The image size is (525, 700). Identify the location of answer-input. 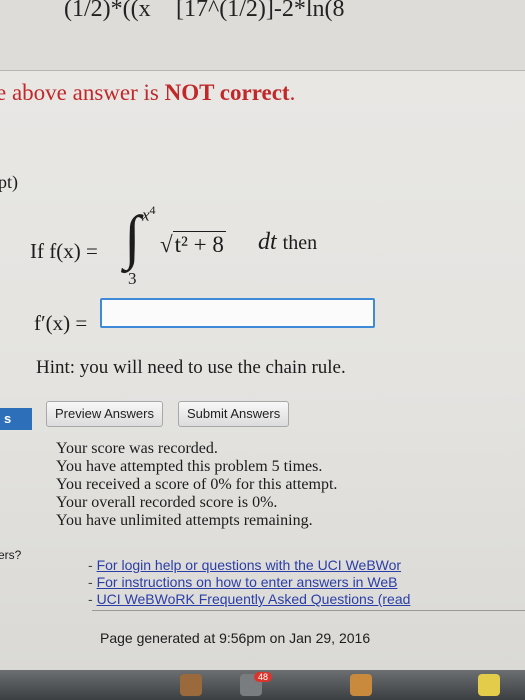
(237, 313).